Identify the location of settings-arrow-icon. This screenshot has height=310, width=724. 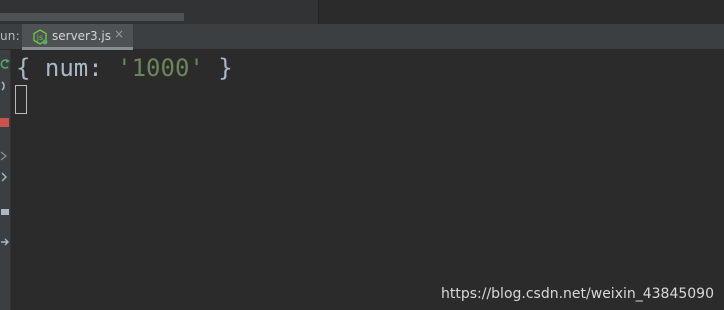
(5, 242).